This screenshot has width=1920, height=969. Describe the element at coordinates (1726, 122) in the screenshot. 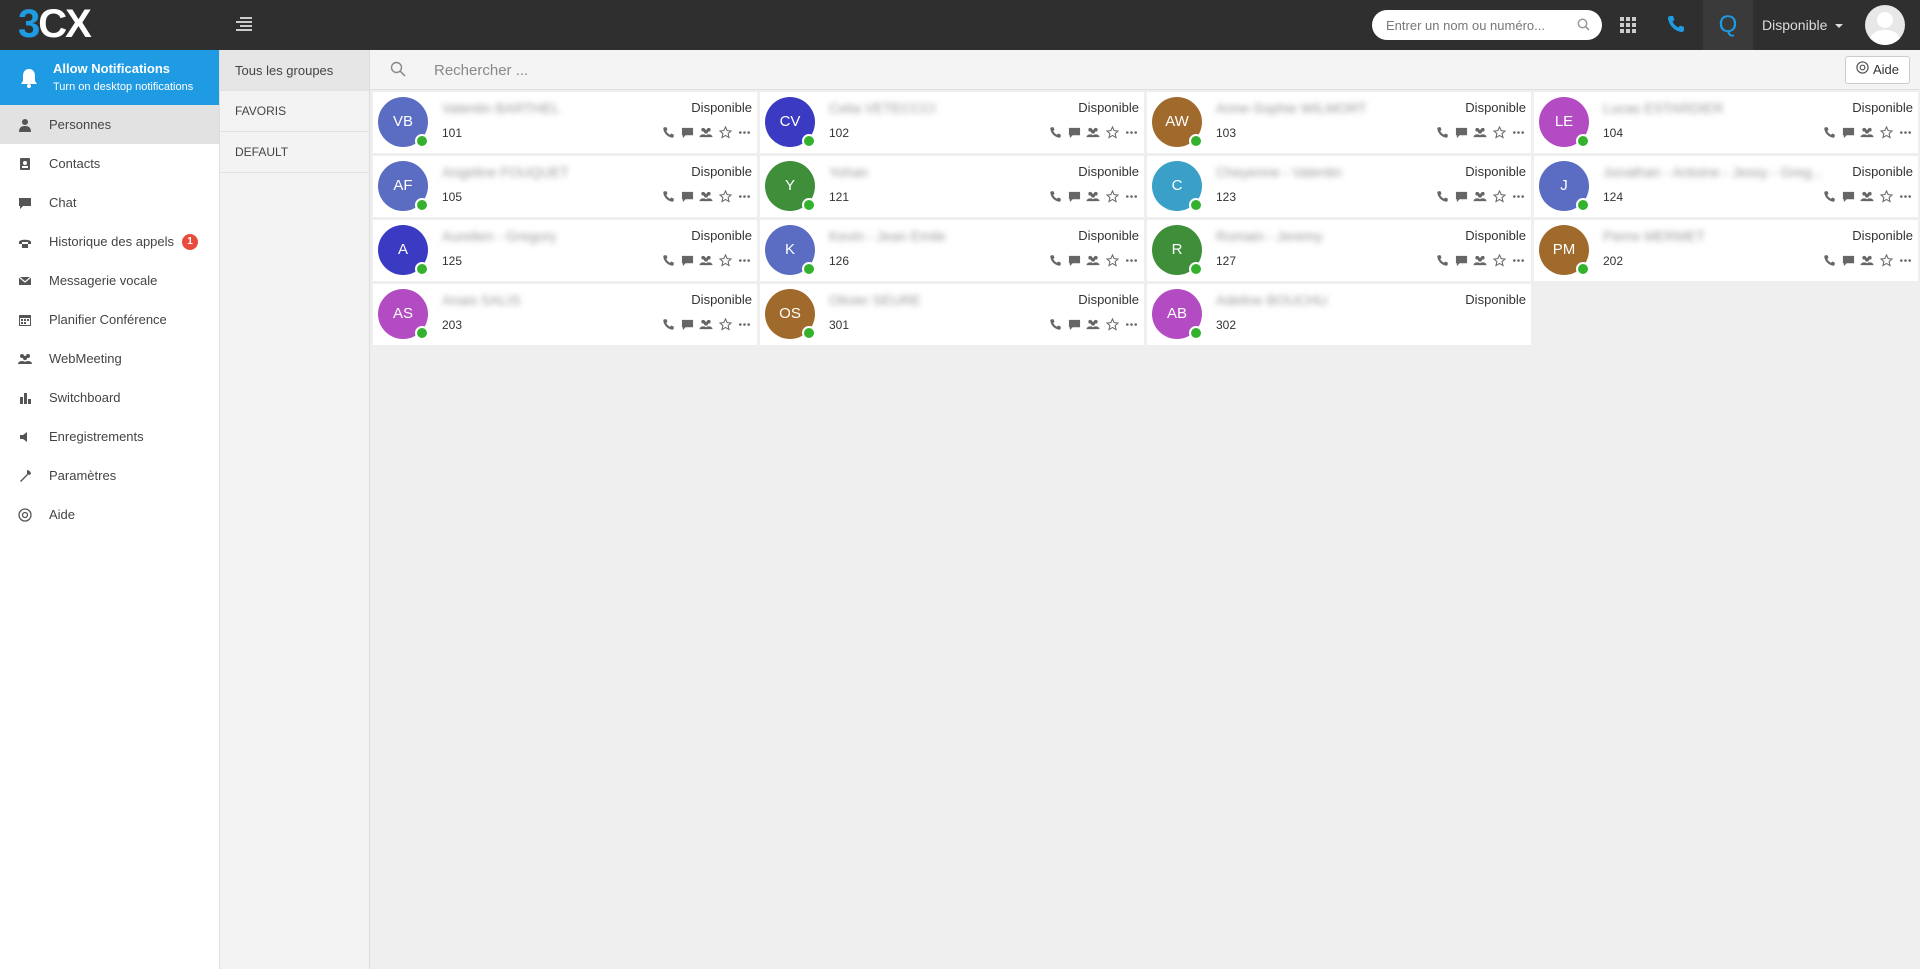

I see `contact-card: LE Lucas ESTARDIER Disponible 104` at that location.